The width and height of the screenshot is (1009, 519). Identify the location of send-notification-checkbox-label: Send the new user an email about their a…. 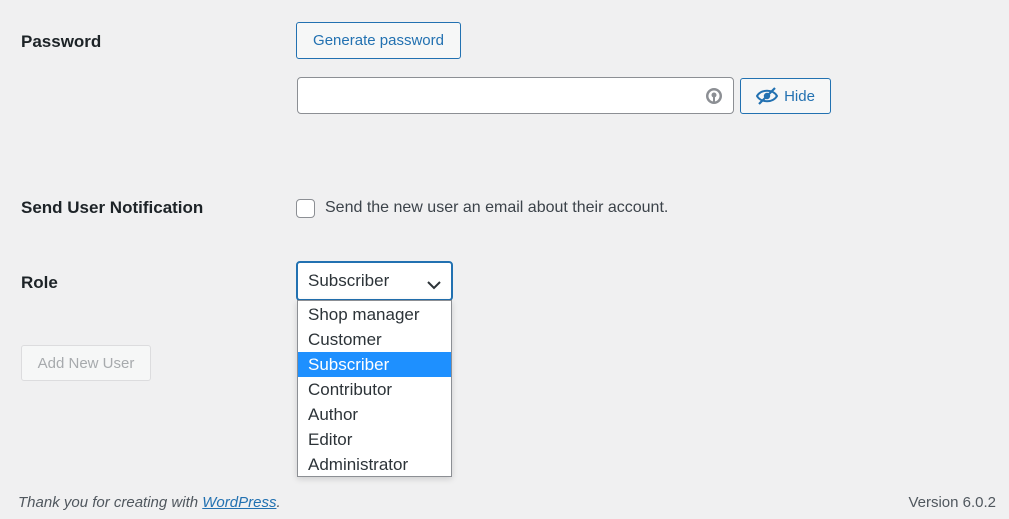
(496, 208).